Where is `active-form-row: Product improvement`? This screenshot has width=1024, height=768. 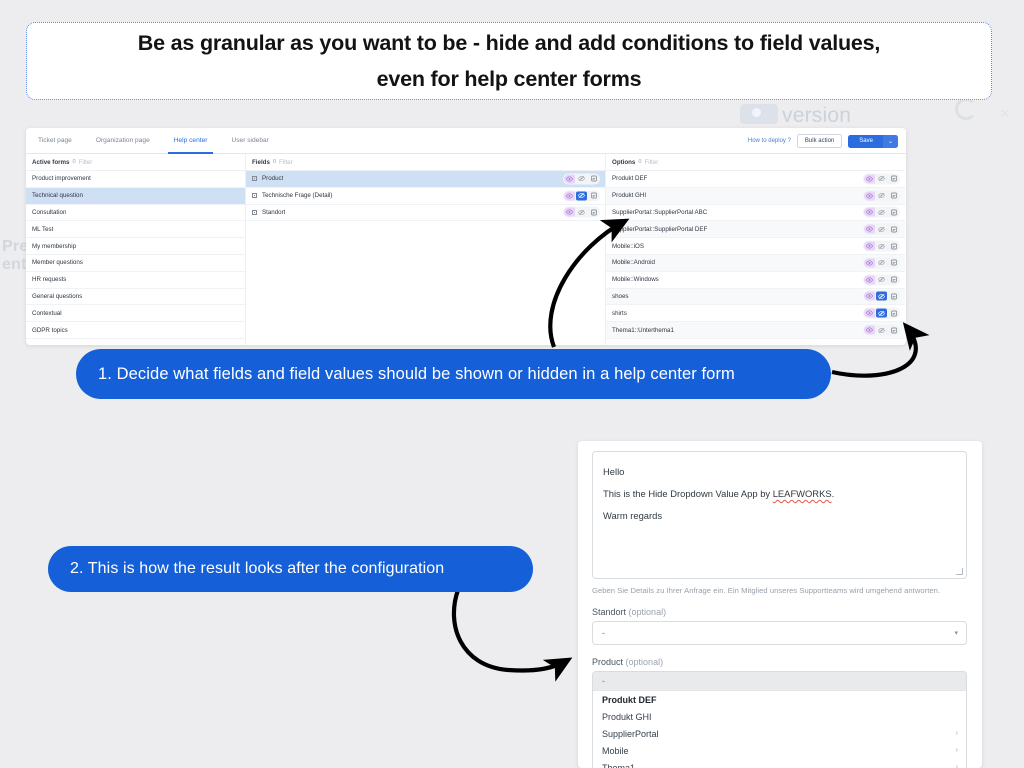
active-form-row: Product improvement is located at coordinates (135, 179).